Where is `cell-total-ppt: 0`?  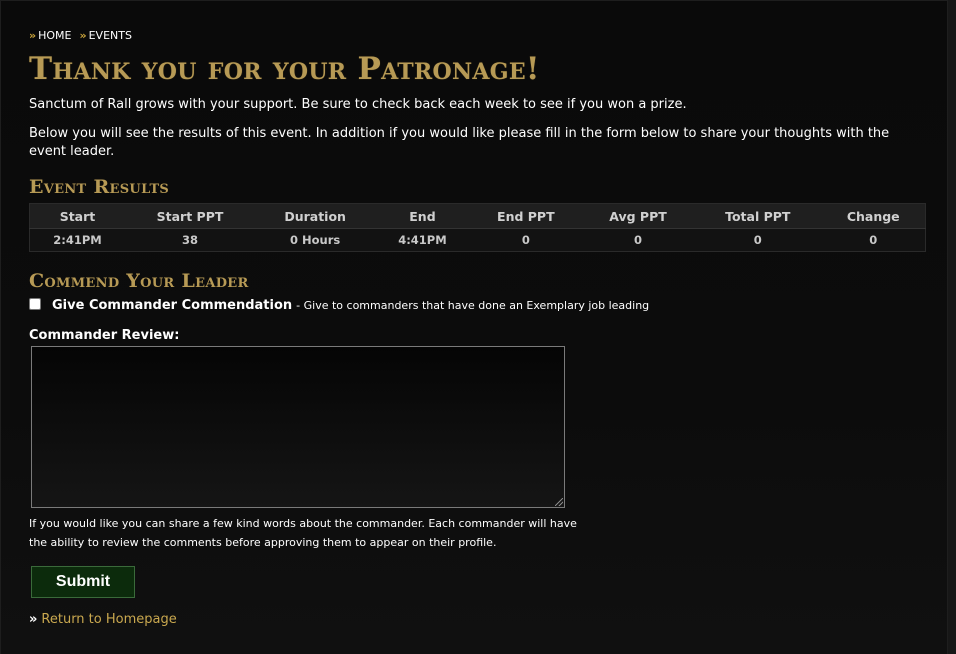
cell-total-ppt: 0 is located at coordinates (758, 240).